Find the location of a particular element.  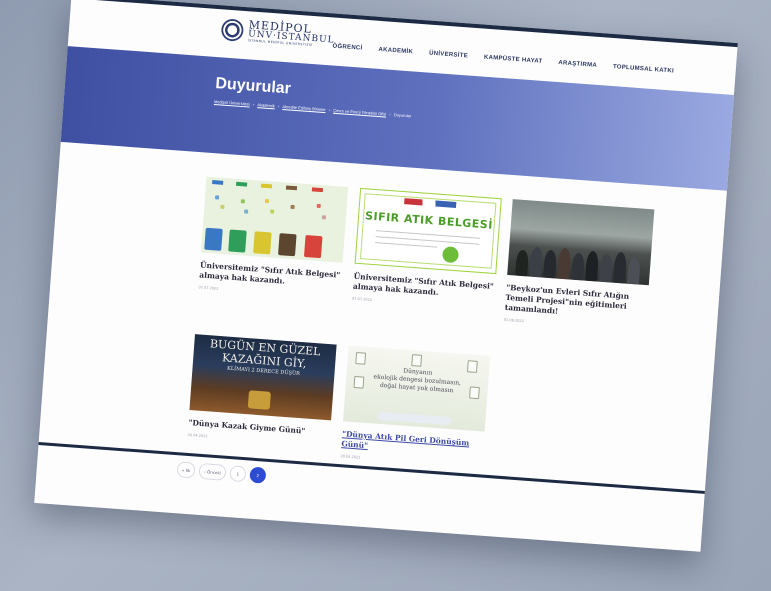

nav-ogrenci: ÖĞRENCİ is located at coordinates (347, 47).